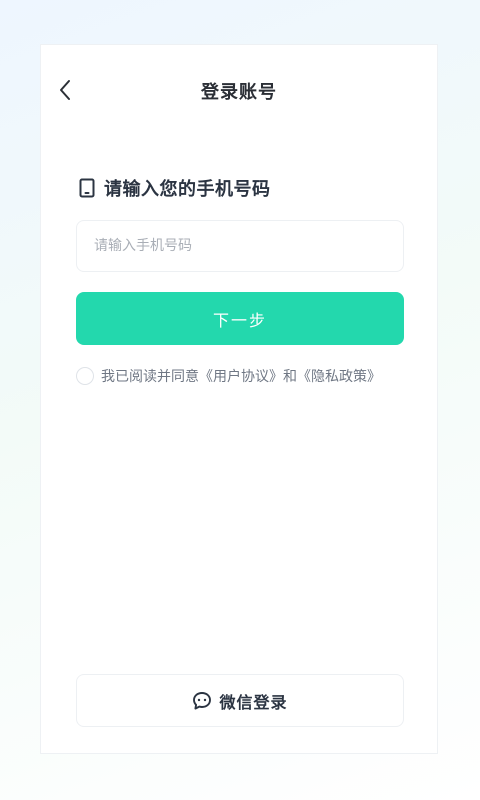 The width and height of the screenshot is (480, 800). I want to click on phone-field, so click(240, 246).